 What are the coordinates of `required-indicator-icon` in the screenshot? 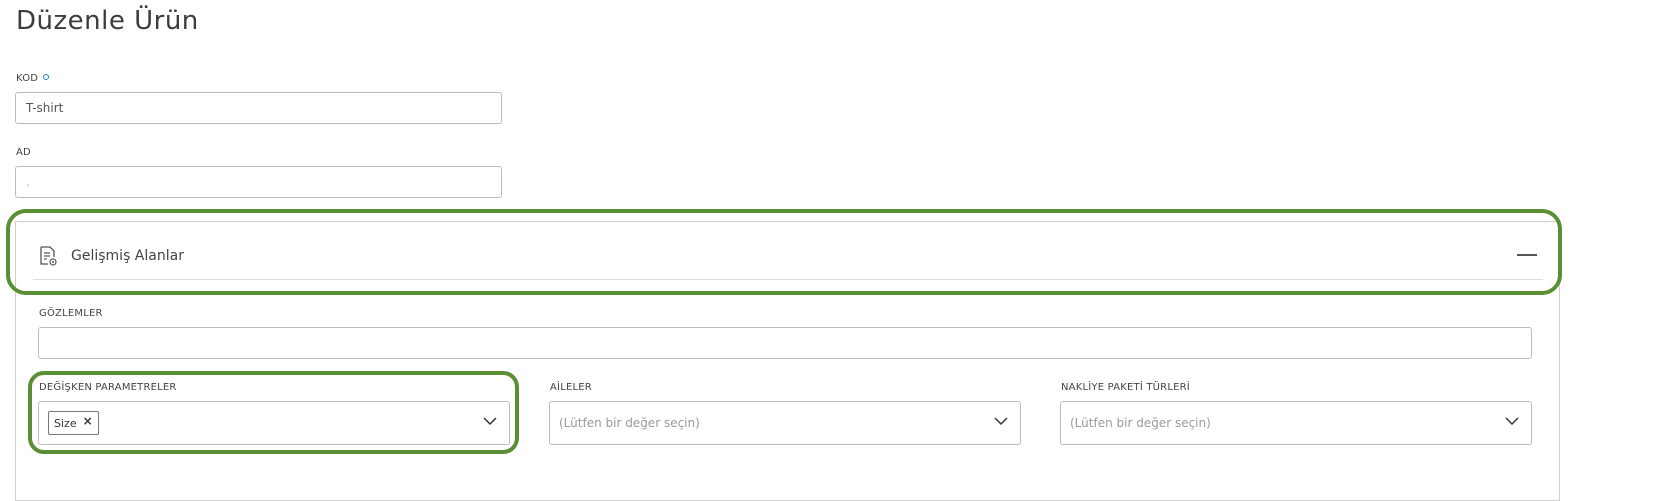 It's located at (46, 77).